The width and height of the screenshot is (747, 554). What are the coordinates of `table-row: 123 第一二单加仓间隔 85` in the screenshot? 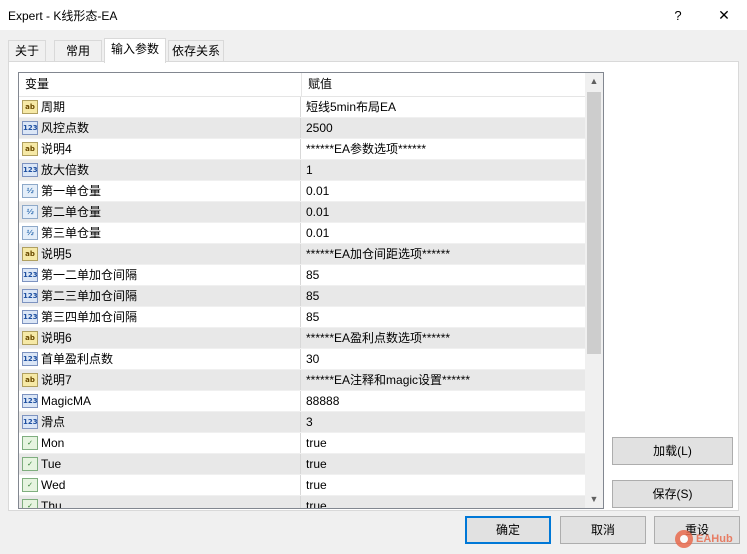 It's located at (302, 275).